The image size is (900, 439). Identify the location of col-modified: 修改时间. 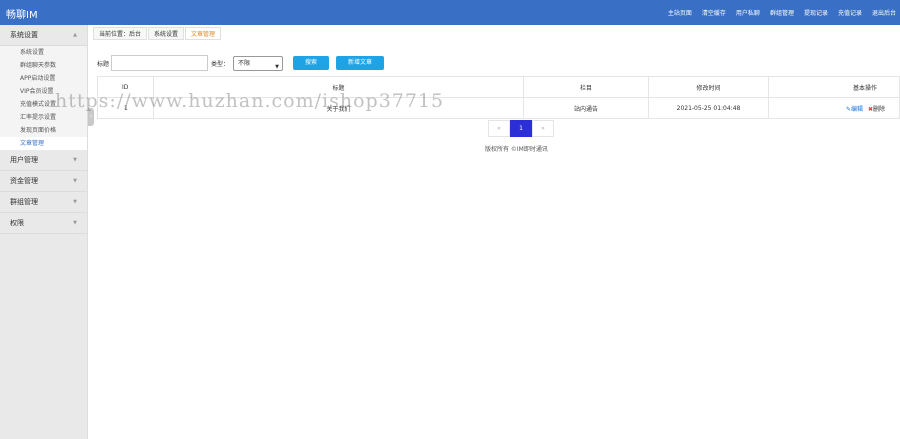
(708, 87).